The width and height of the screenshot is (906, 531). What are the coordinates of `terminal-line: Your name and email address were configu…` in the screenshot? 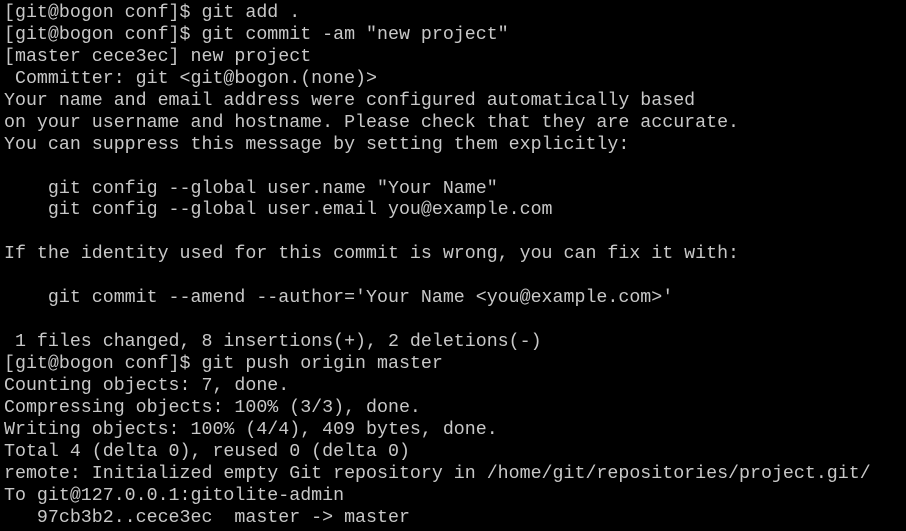 It's located at (350, 100).